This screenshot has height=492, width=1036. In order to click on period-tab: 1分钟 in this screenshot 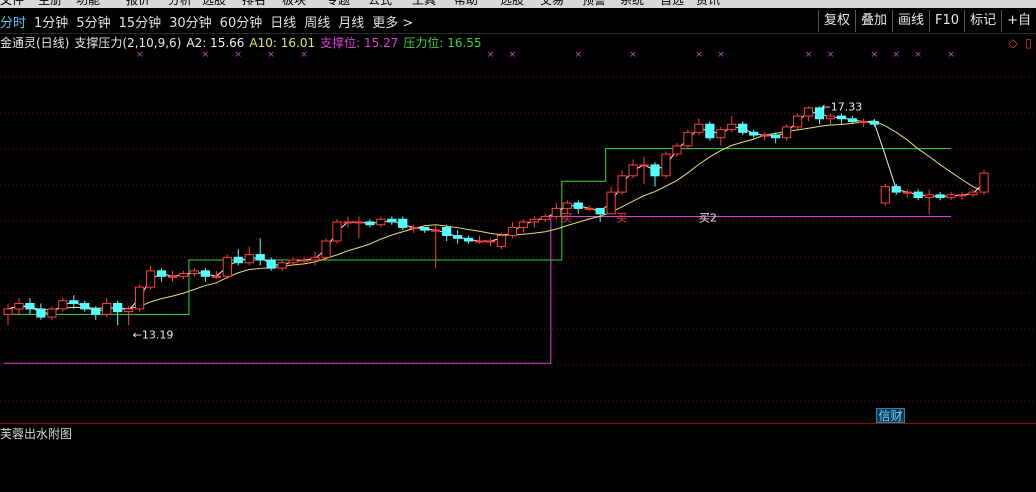, I will do `click(51, 21)`.